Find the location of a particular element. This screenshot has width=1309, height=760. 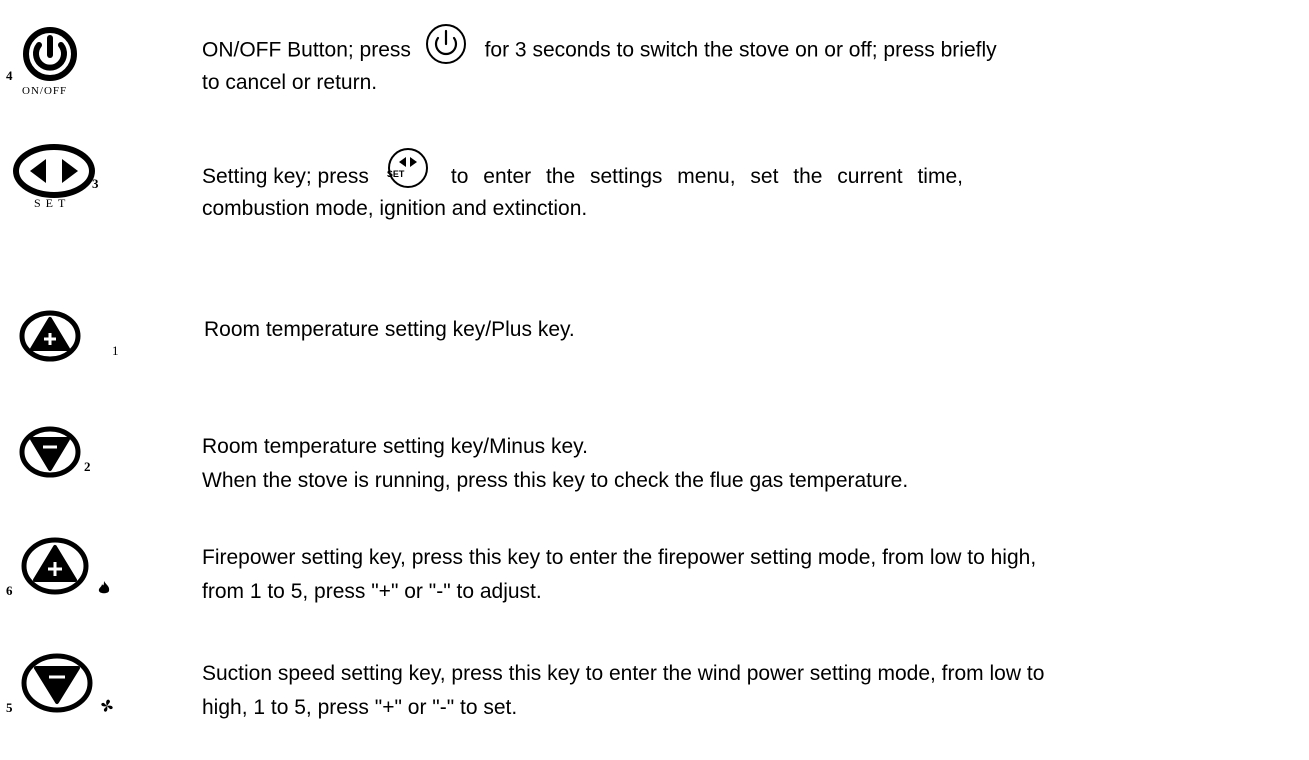

suction-button is located at coordinates (57, 683).